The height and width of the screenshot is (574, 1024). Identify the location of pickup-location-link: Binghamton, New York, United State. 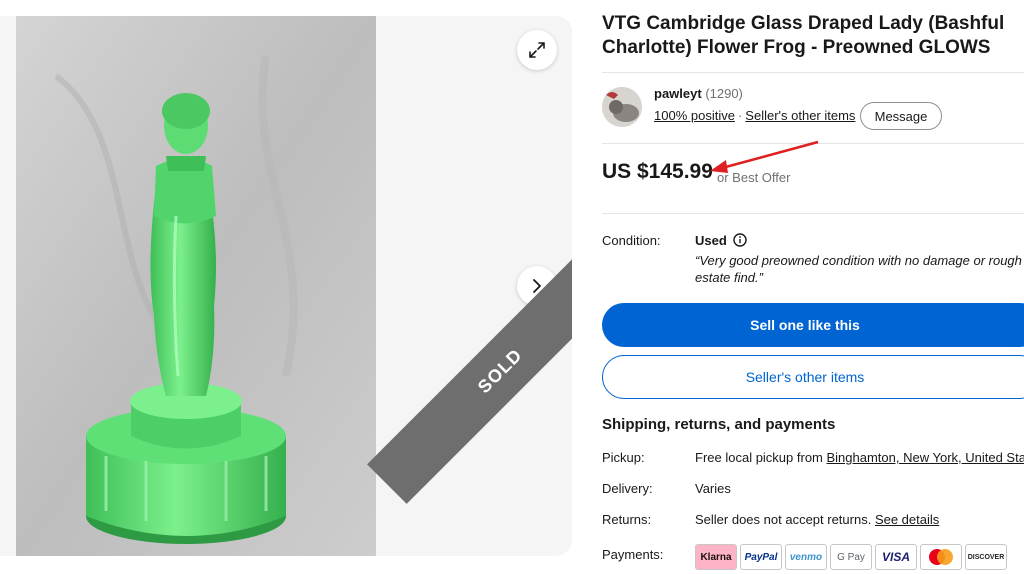
(925, 457).